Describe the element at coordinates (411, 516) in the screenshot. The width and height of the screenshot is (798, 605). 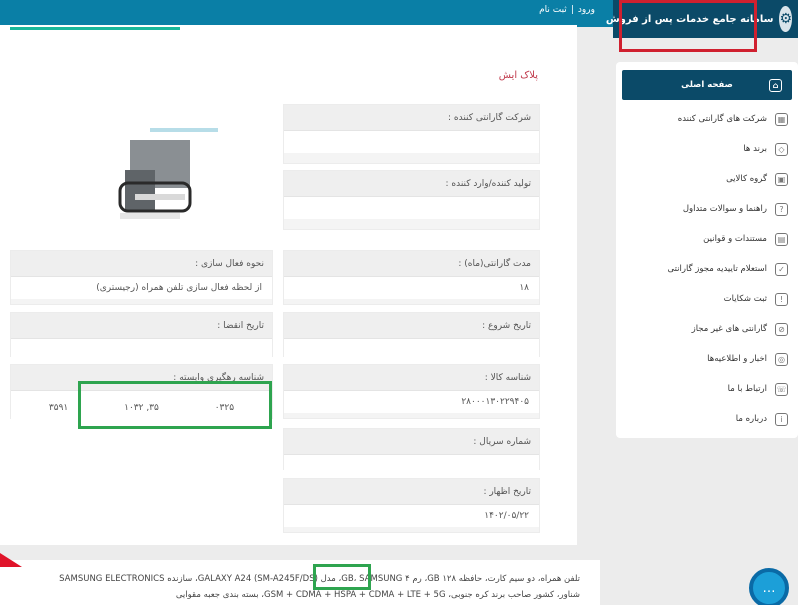
I see `declaration-date-value: ۱۴۰۲/۰۵/۲۲` at that location.